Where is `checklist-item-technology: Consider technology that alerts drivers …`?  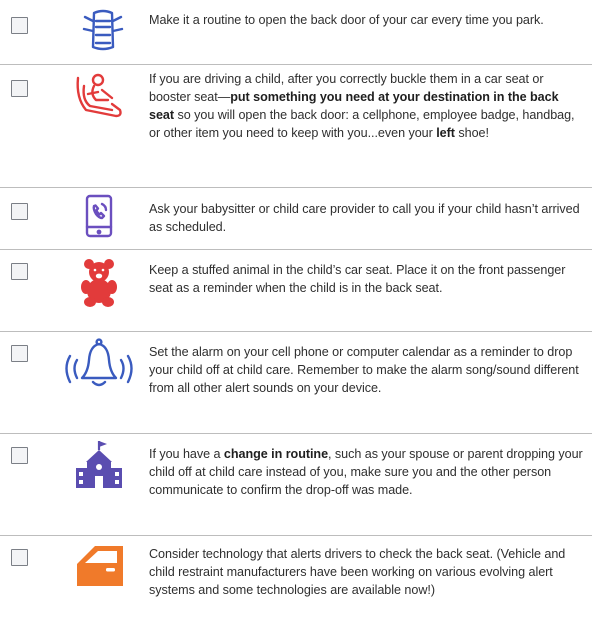 checklist-item-technology: Consider technology that alerts drivers … is located at coordinates (296, 581).